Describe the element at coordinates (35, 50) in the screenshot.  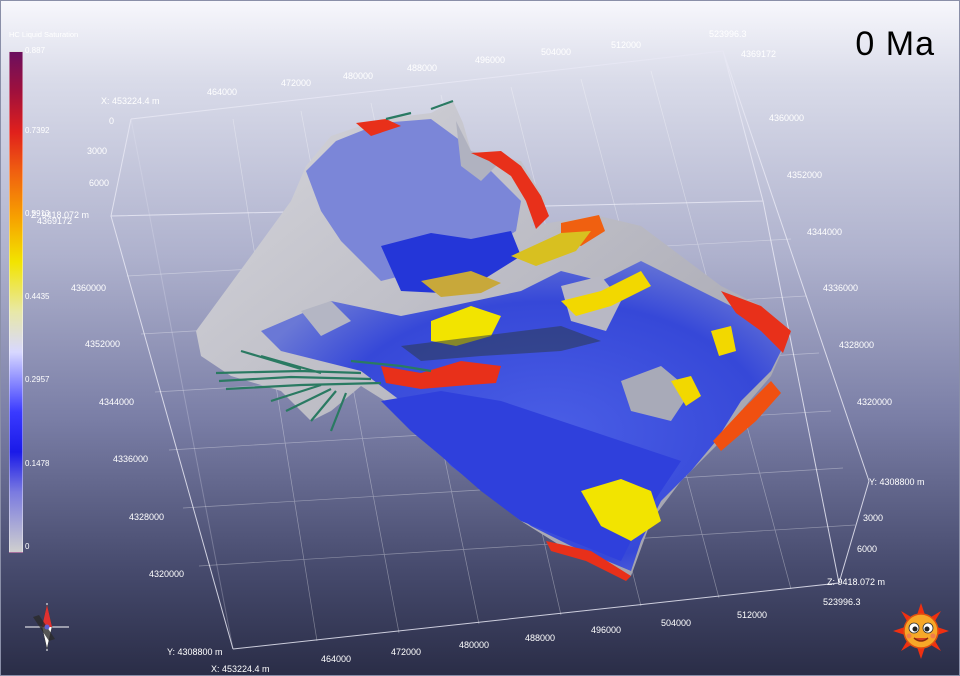
I see `colorbar-tick: 0.887` at that location.